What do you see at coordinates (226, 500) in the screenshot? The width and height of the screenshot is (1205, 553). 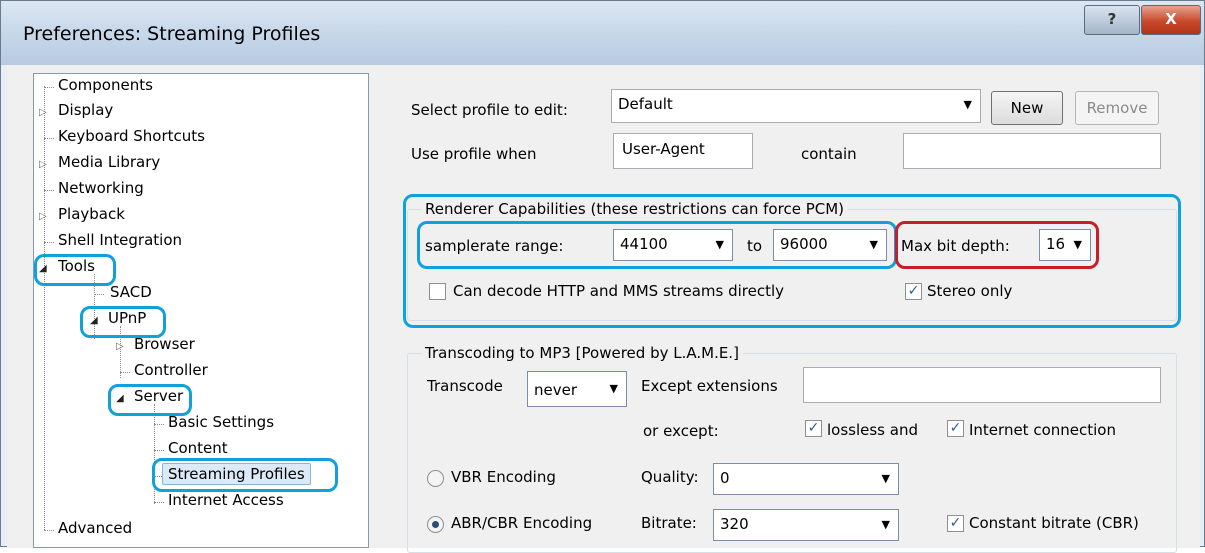 I see `tree-item-internet-access: Internet Access` at bounding box center [226, 500].